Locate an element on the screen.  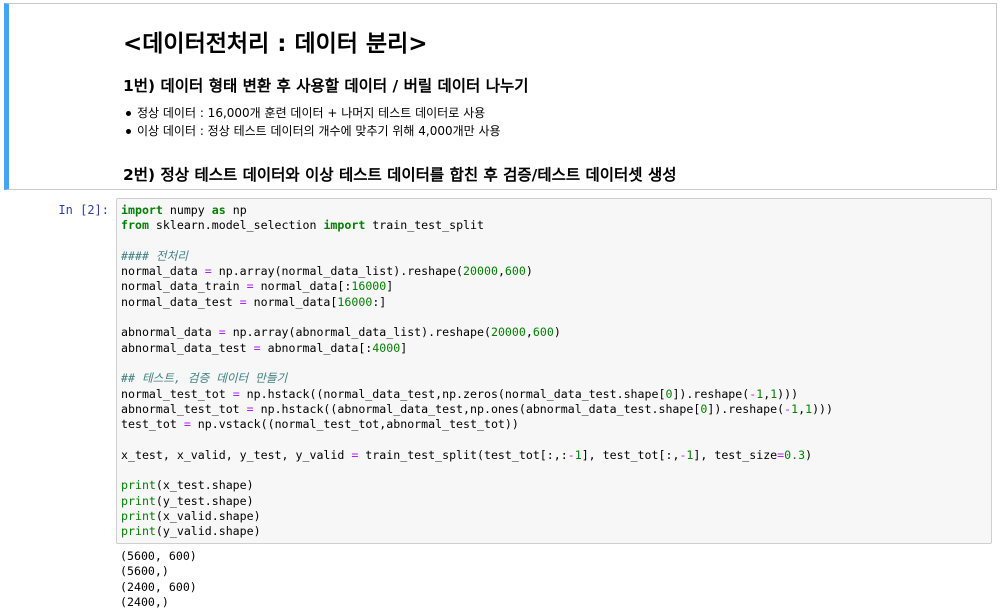
output-line: (2400,) is located at coordinates (144, 601).